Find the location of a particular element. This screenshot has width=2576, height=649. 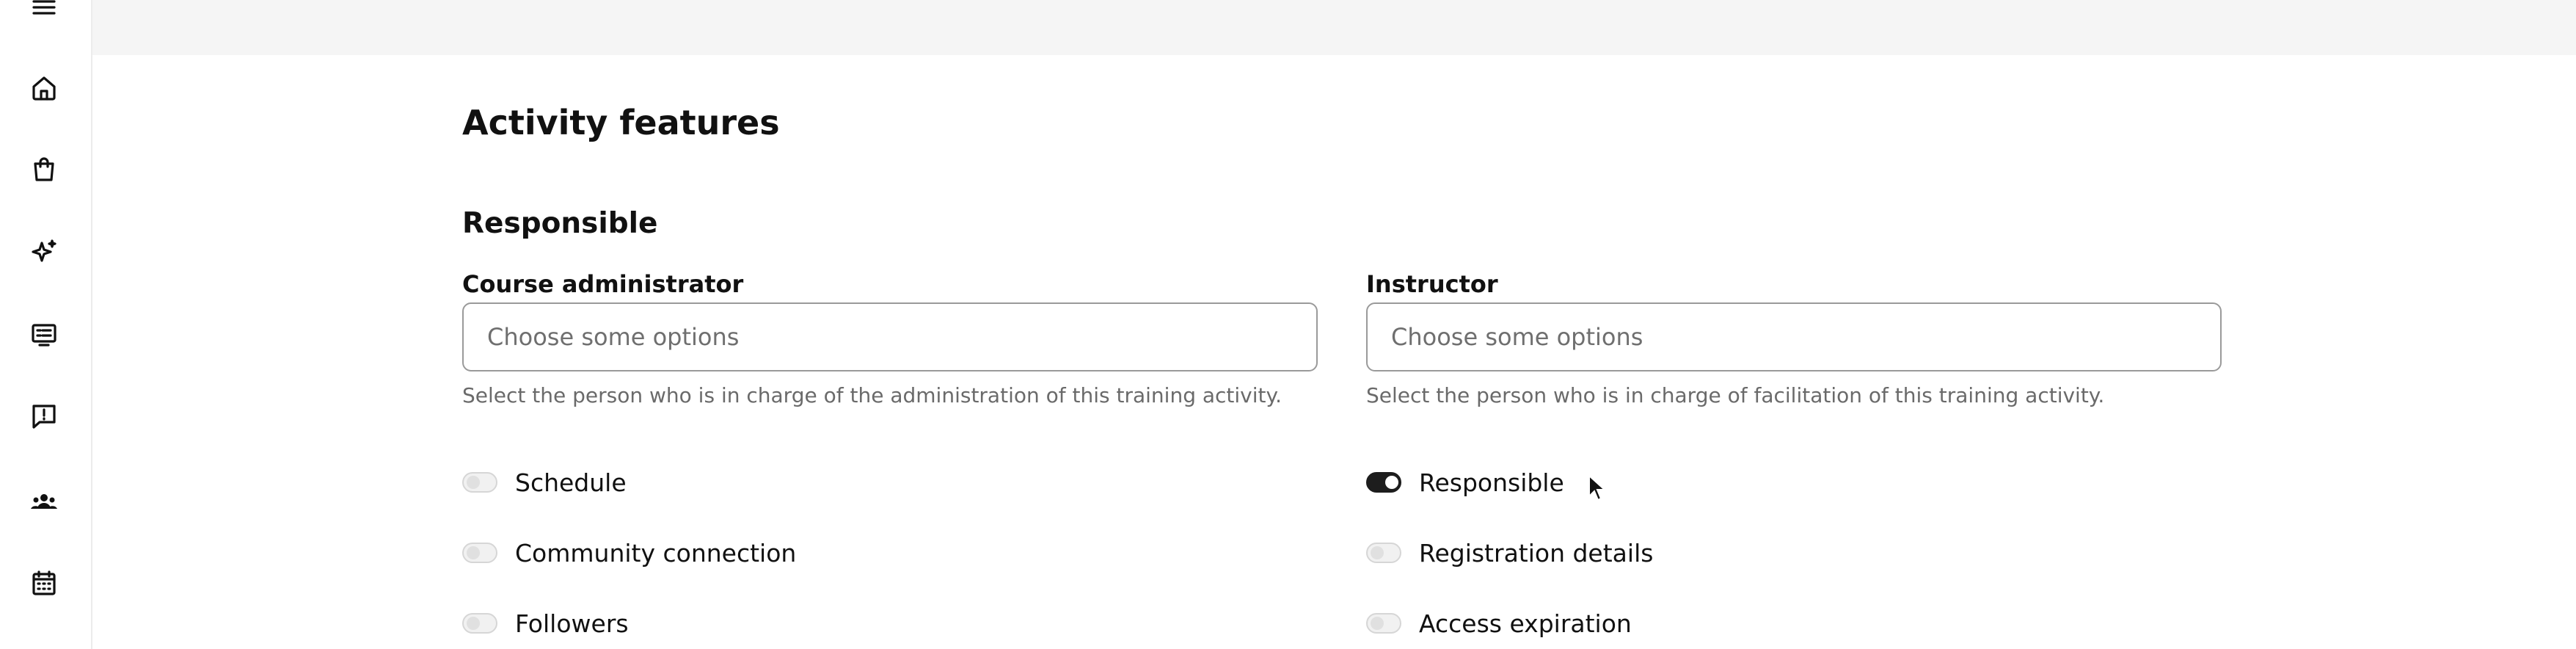

instructor-select: Choose some options is located at coordinates (1794, 336).